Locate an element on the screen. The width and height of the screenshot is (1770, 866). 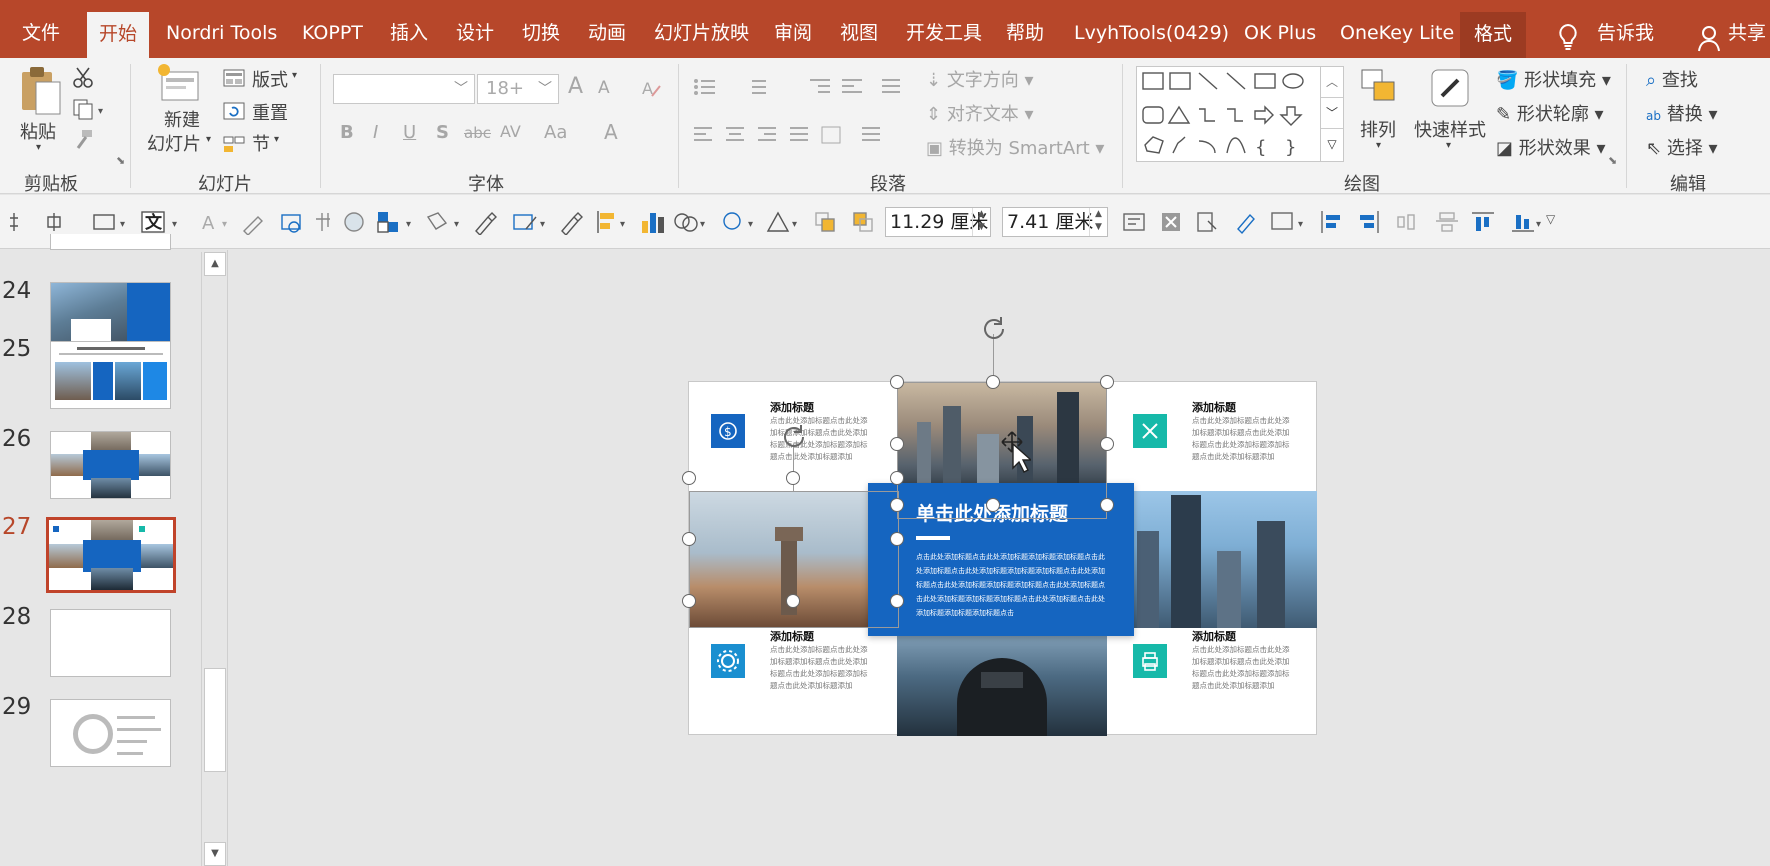
person-icon is located at coordinates (1709, 38).